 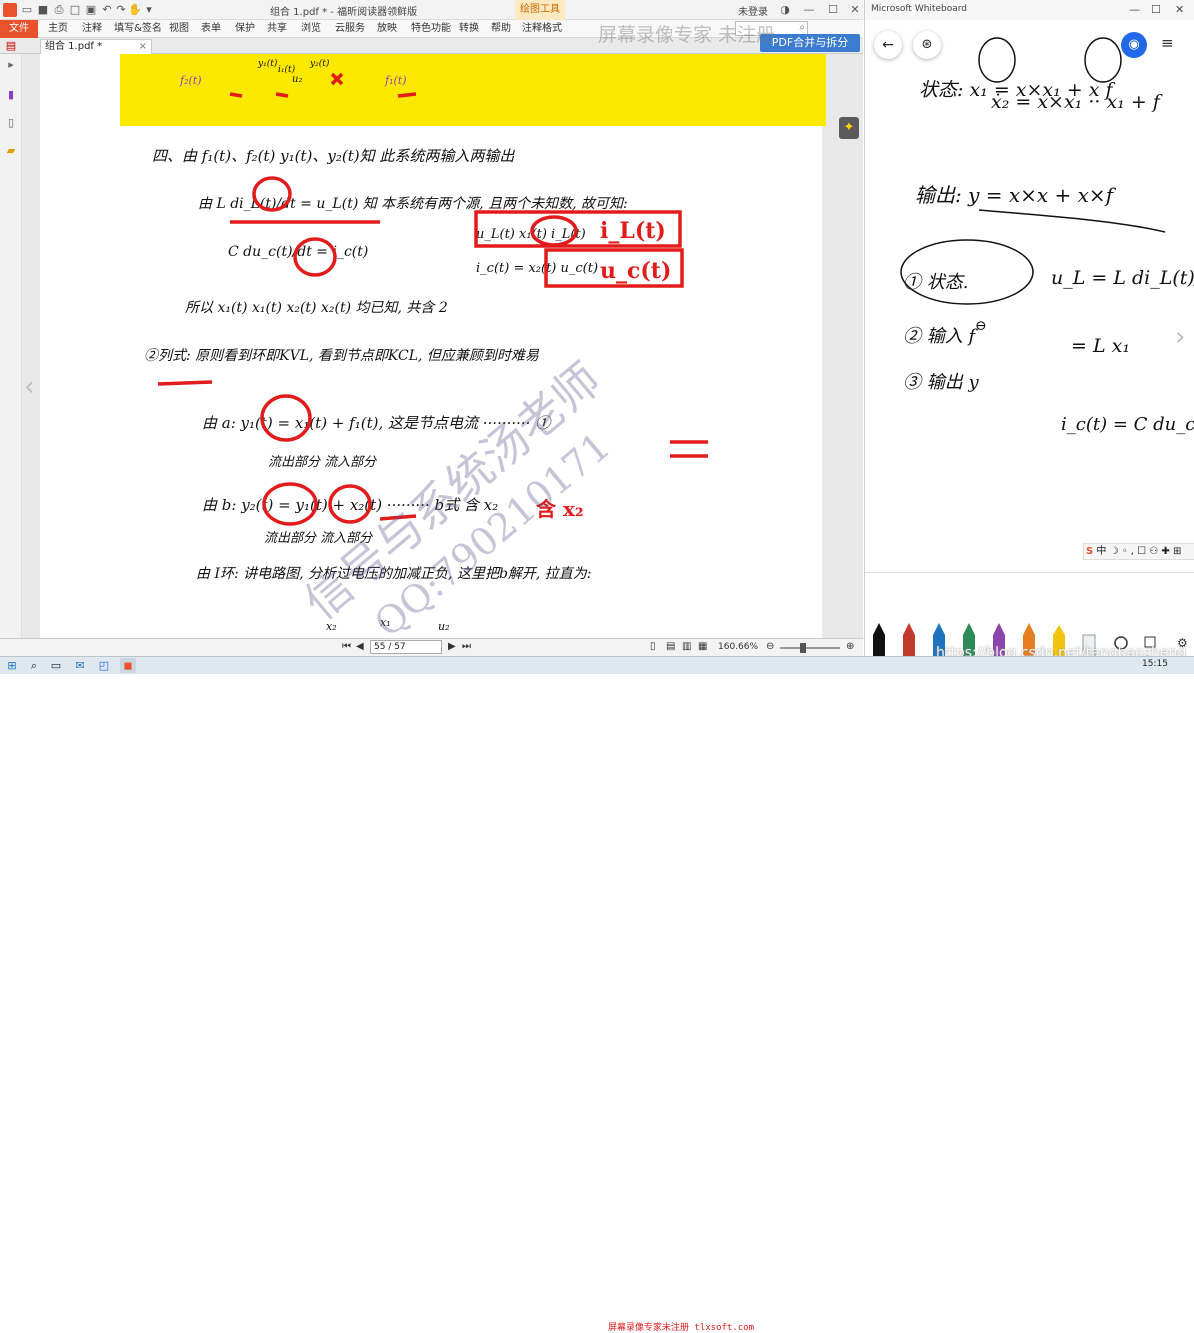 I want to click on sogou-logo-icon: S, so click(x=1090, y=551).